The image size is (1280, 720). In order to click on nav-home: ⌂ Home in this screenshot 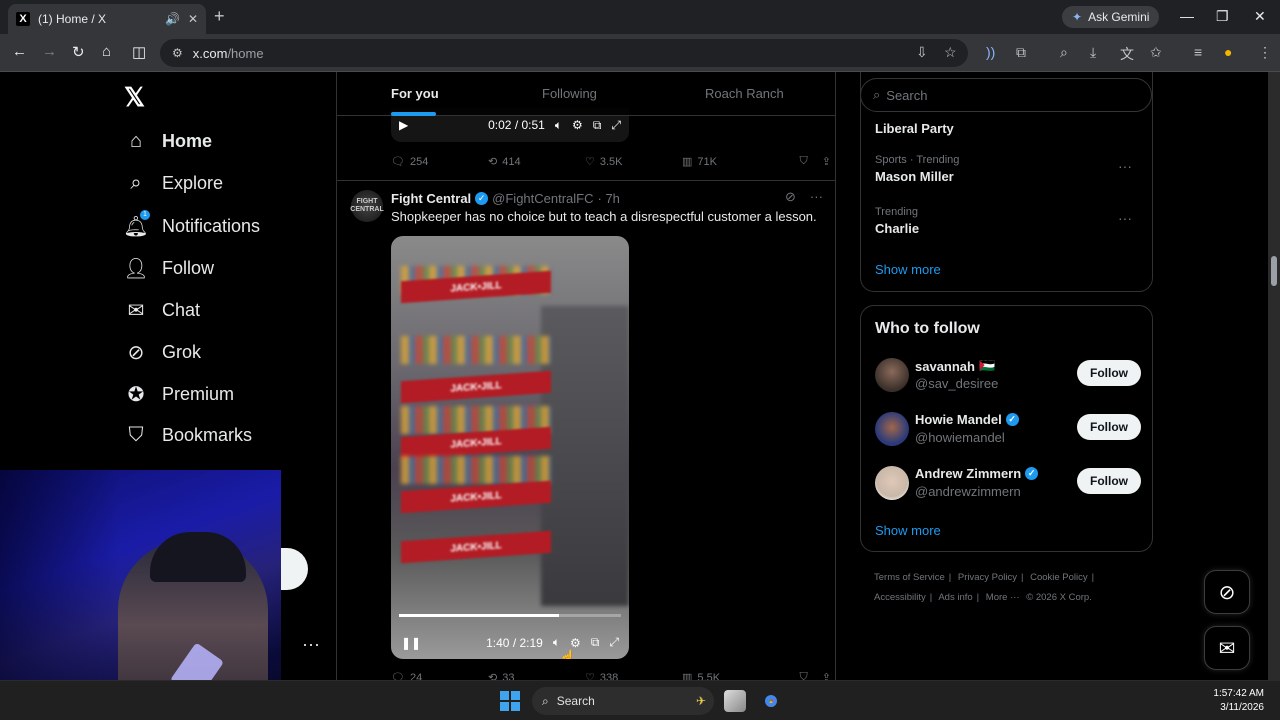, I will do `click(167, 141)`.